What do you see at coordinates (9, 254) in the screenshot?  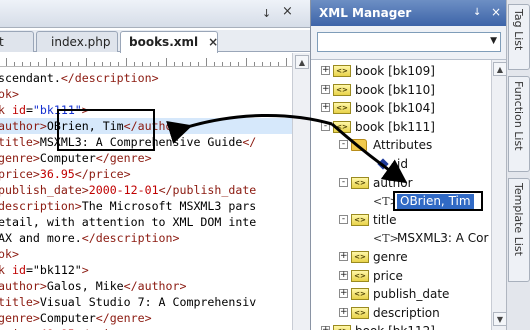 I see `code-token: ok>` at bounding box center [9, 254].